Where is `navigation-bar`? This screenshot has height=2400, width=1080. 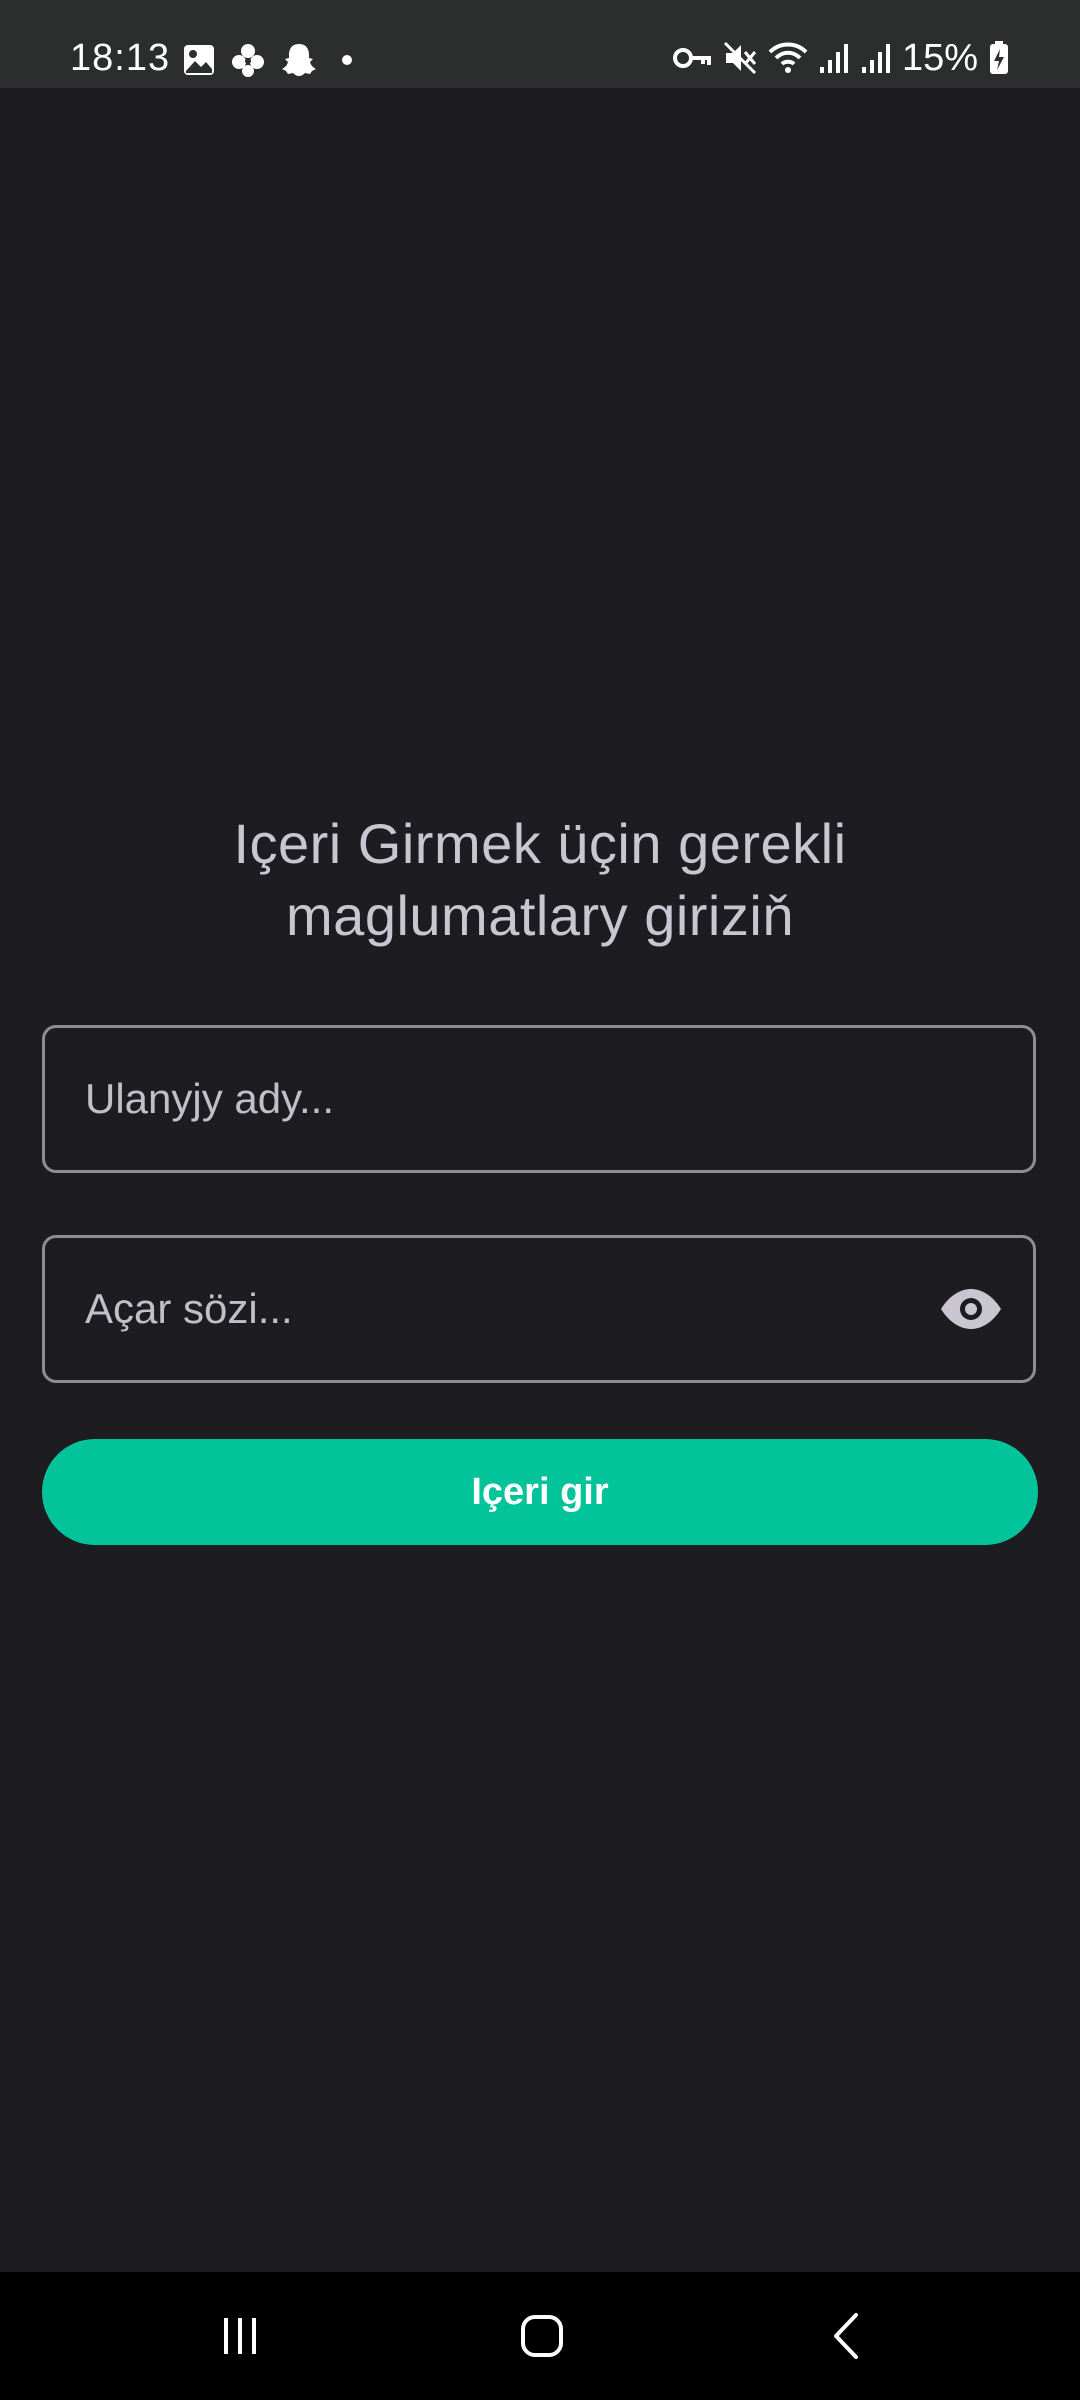
navigation-bar is located at coordinates (540, 2336).